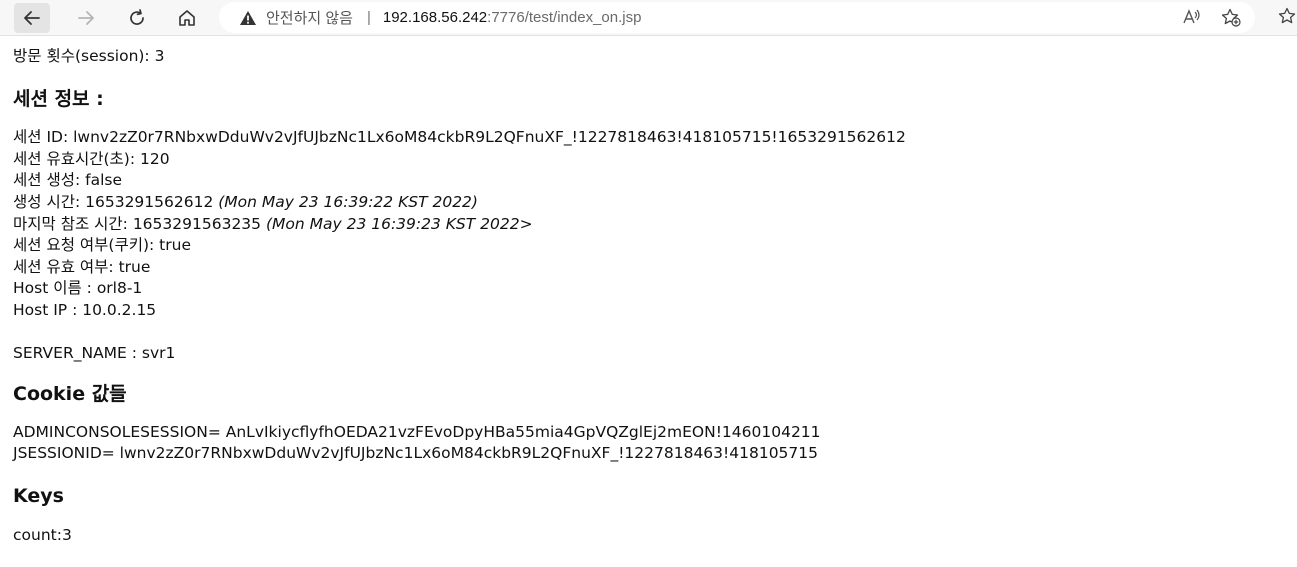 This screenshot has height=567, width=1297. What do you see at coordinates (248, 18) in the screenshot?
I see `warning-triangle-icon` at bounding box center [248, 18].